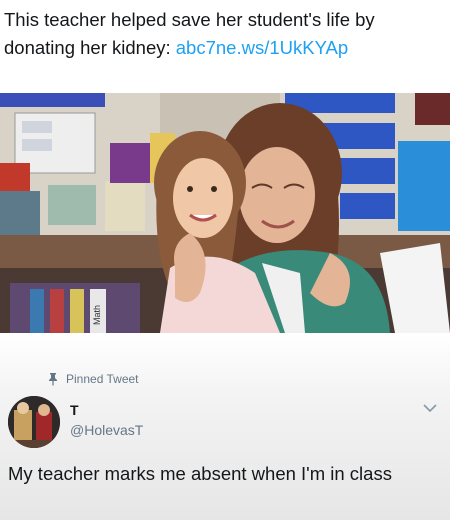 This screenshot has width=450, height=520. What do you see at coordinates (74, 410) in the screenshot?
I see `user-name: T` at bounding box center [74, 410].